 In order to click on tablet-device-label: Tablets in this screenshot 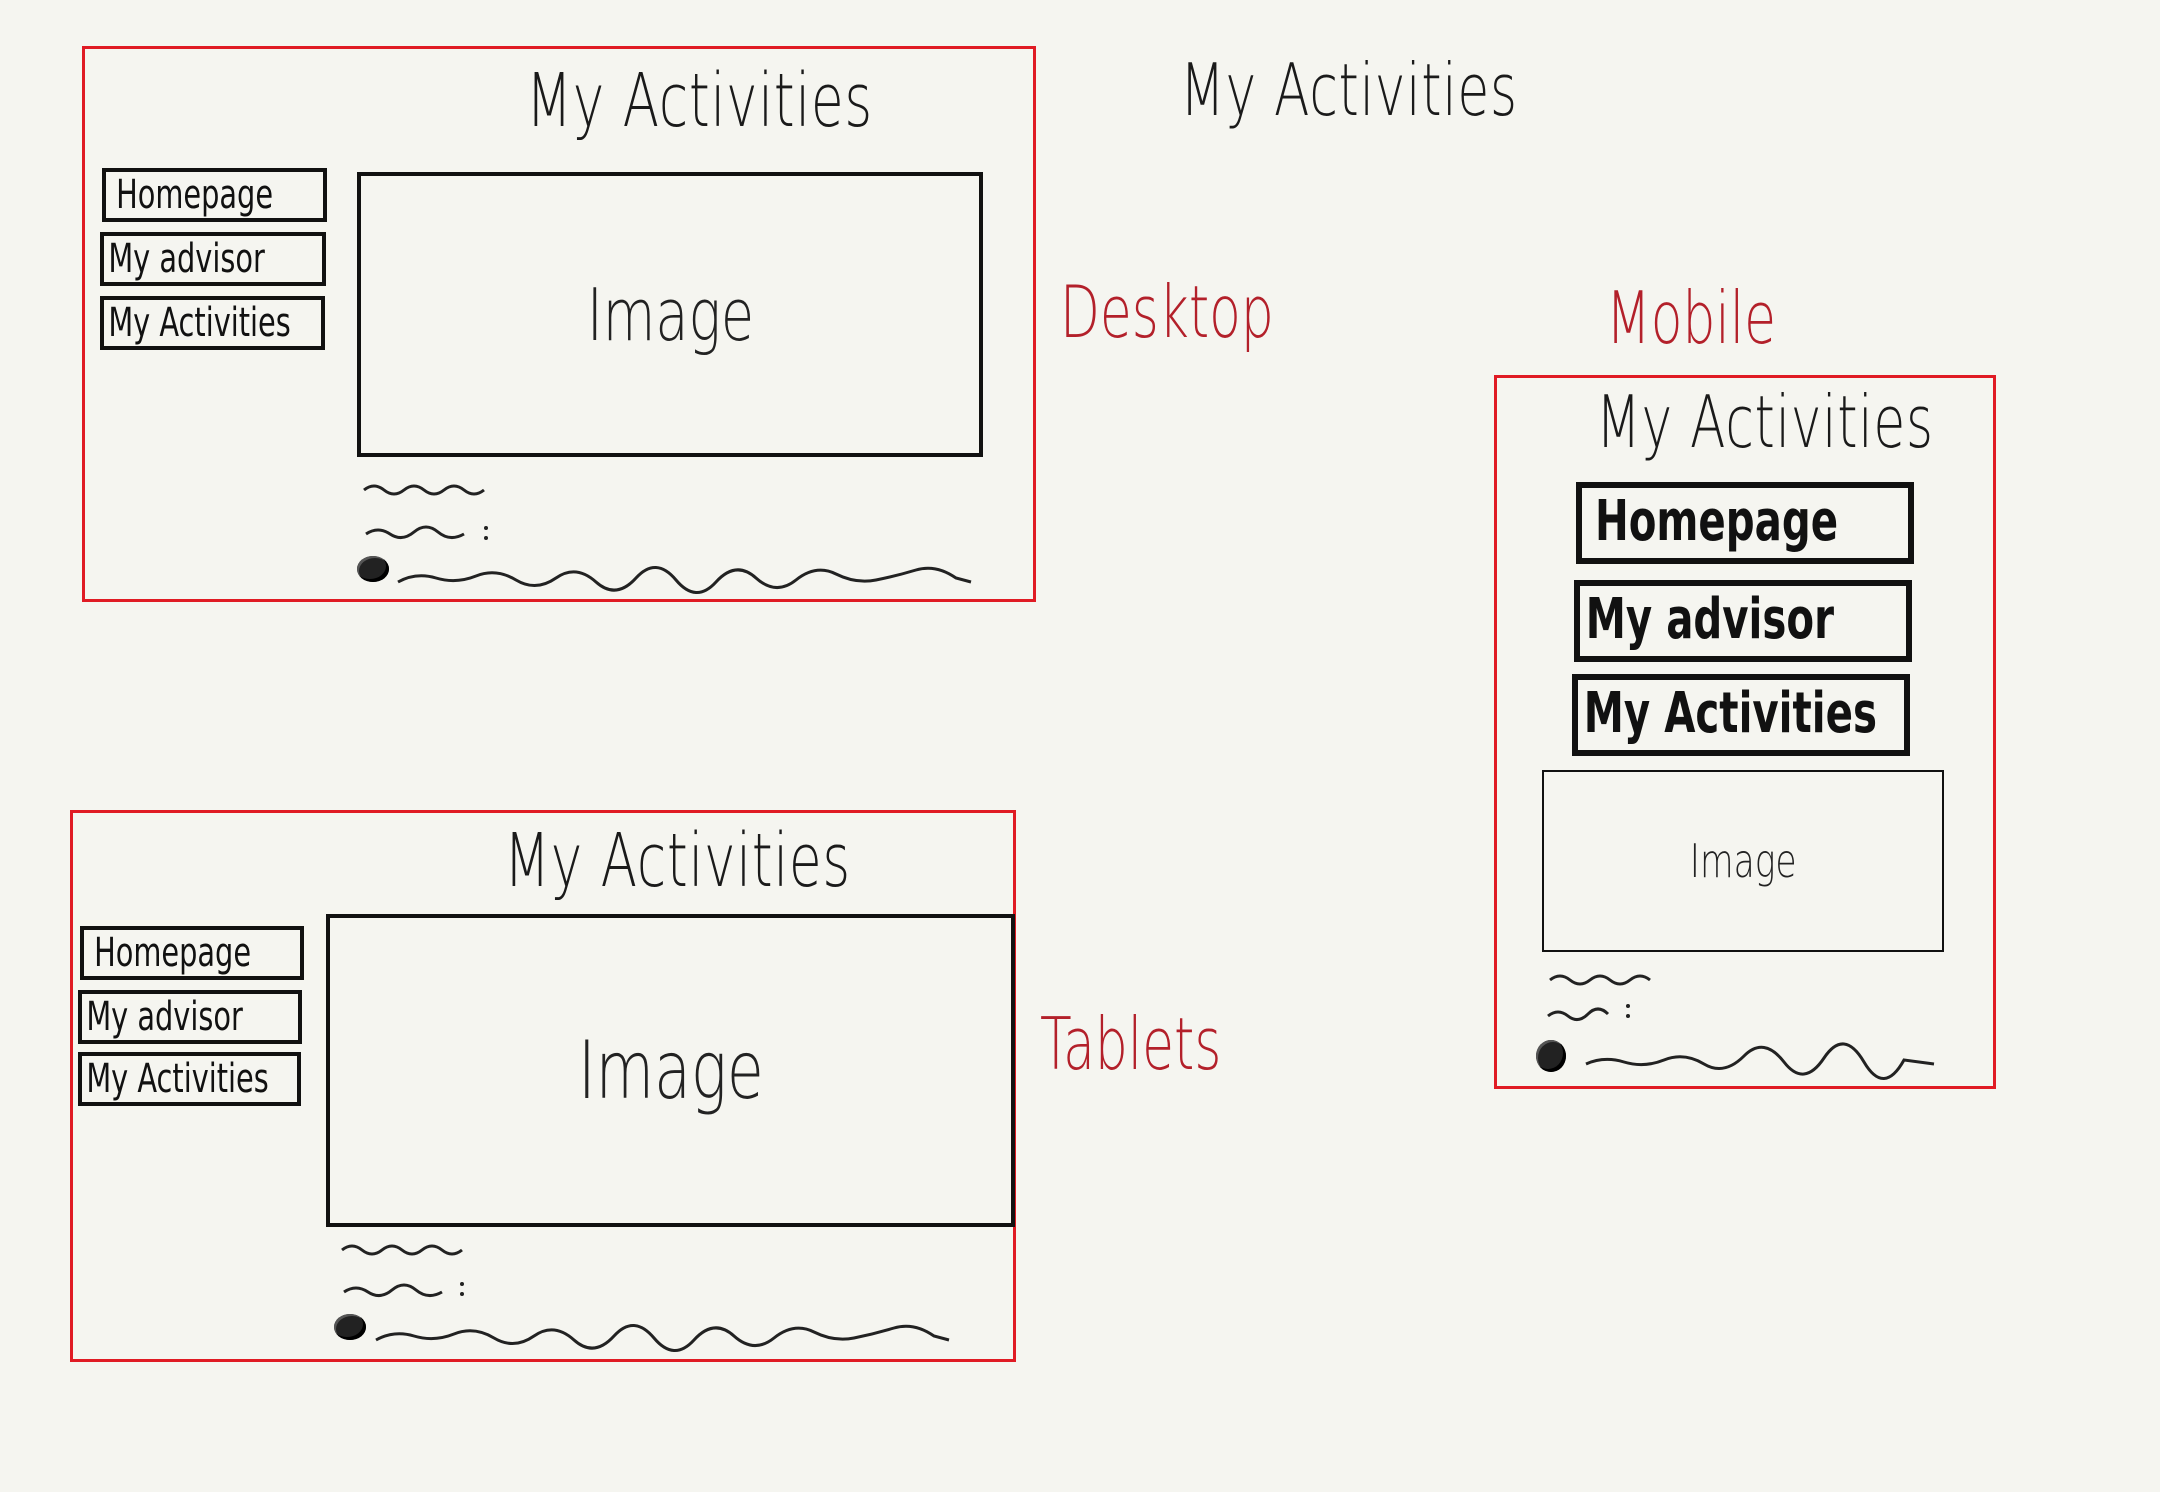, I will do `click(1131, 1044)`.